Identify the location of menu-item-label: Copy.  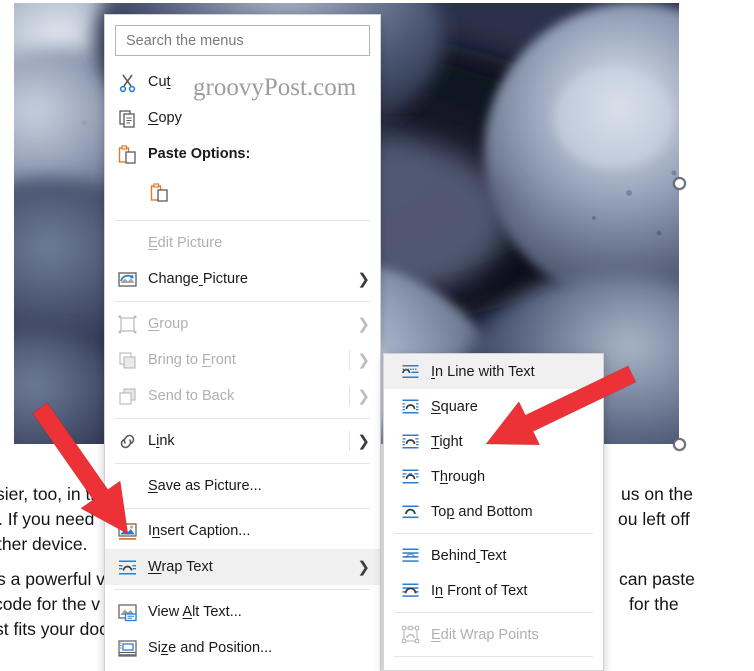
(165, 118).